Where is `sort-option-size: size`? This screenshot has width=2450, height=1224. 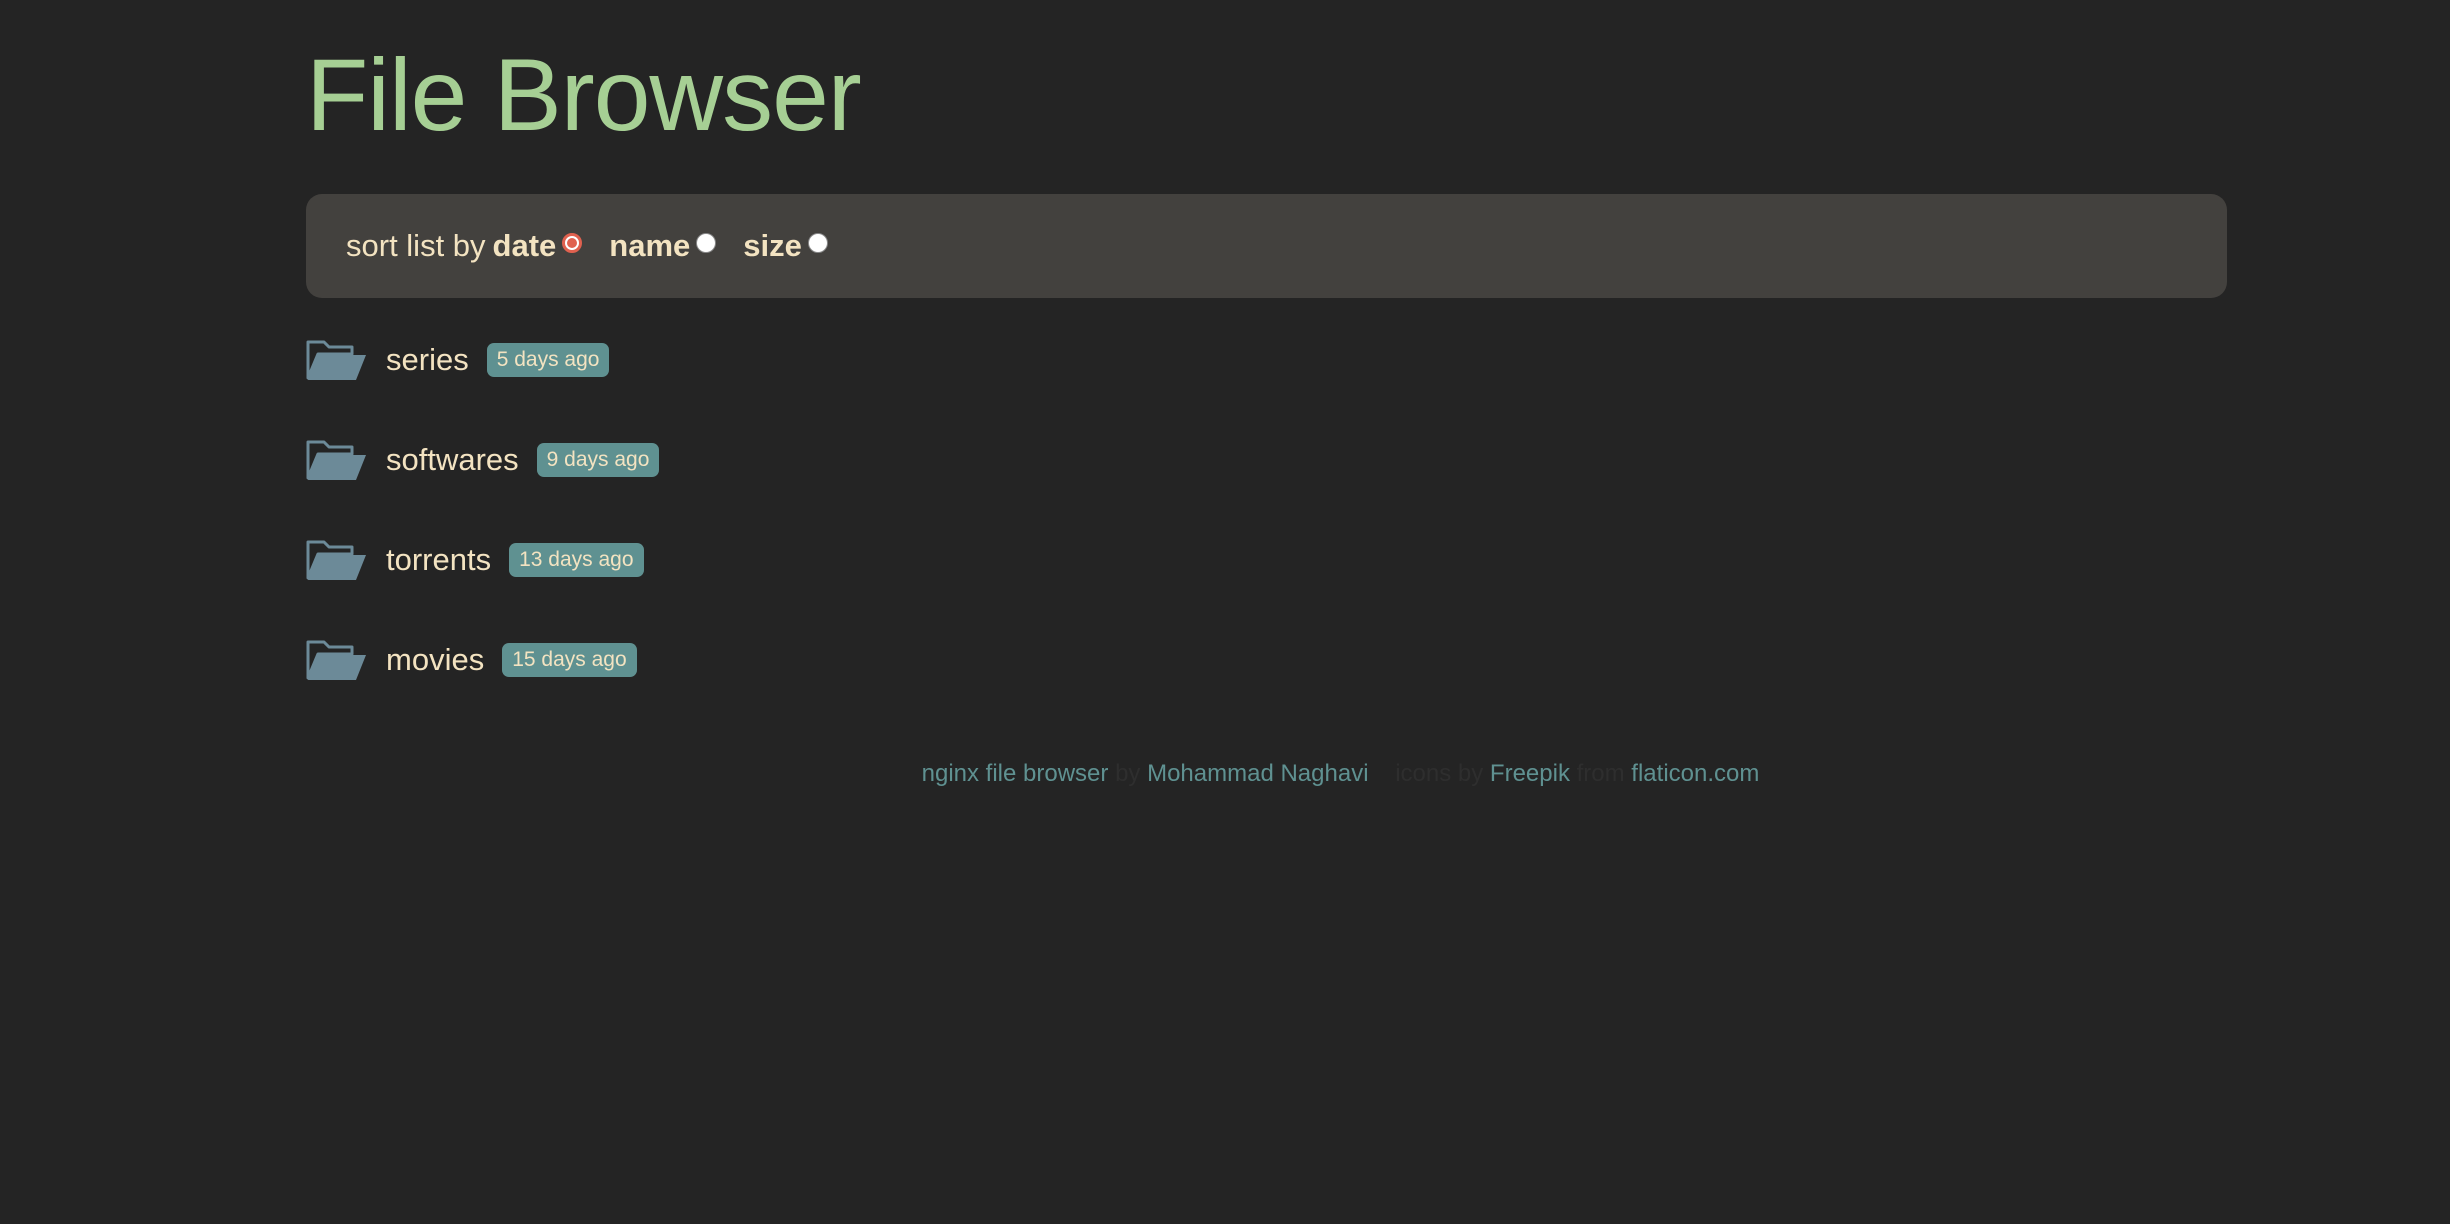
sort-option-size: size is located at coordinates (785, 246).